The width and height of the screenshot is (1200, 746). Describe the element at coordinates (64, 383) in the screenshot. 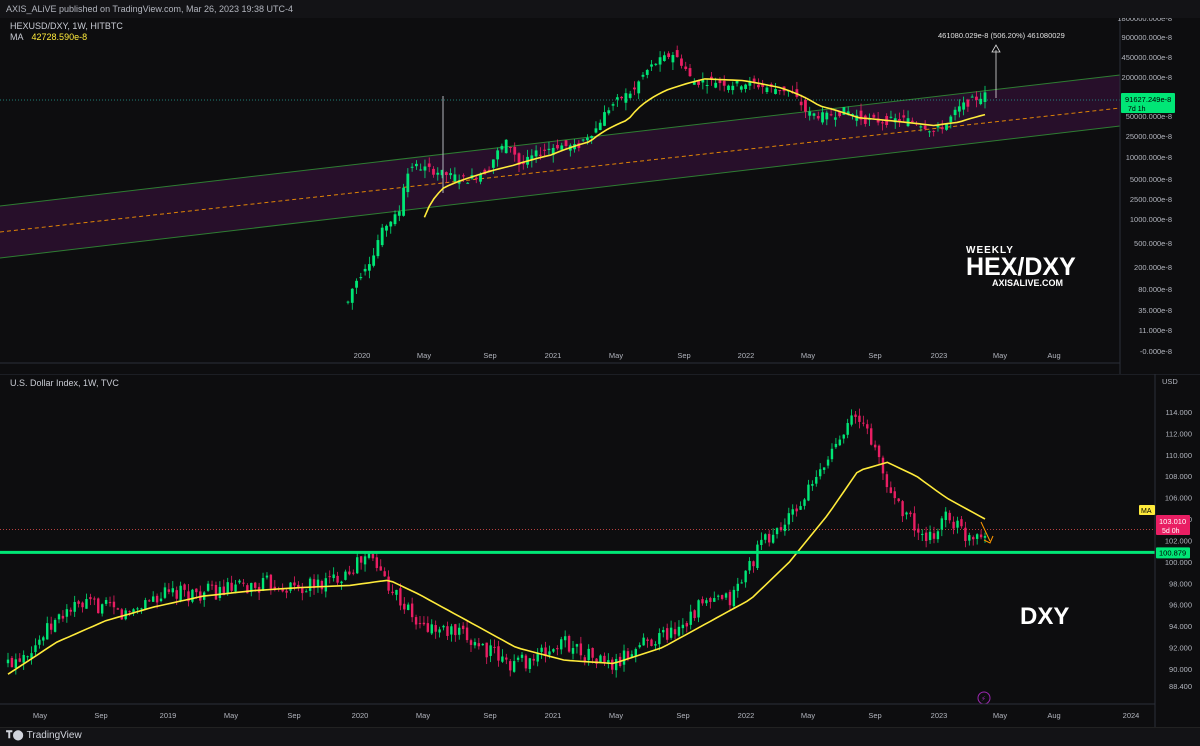

I see `bottom-symbol-line: U.S. Dollar Index, 1W, TVC` at that location.